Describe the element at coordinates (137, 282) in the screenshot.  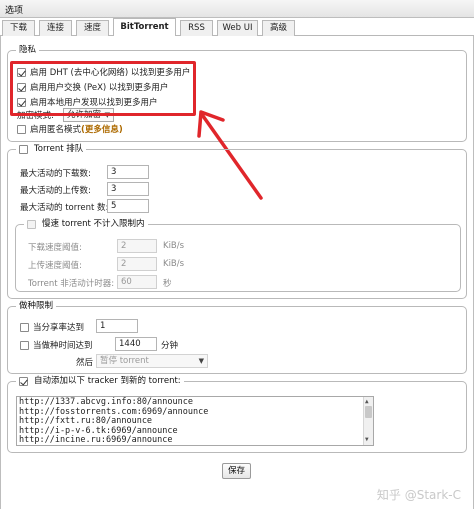
I see `inactivity-timer-input: 60` at that location.